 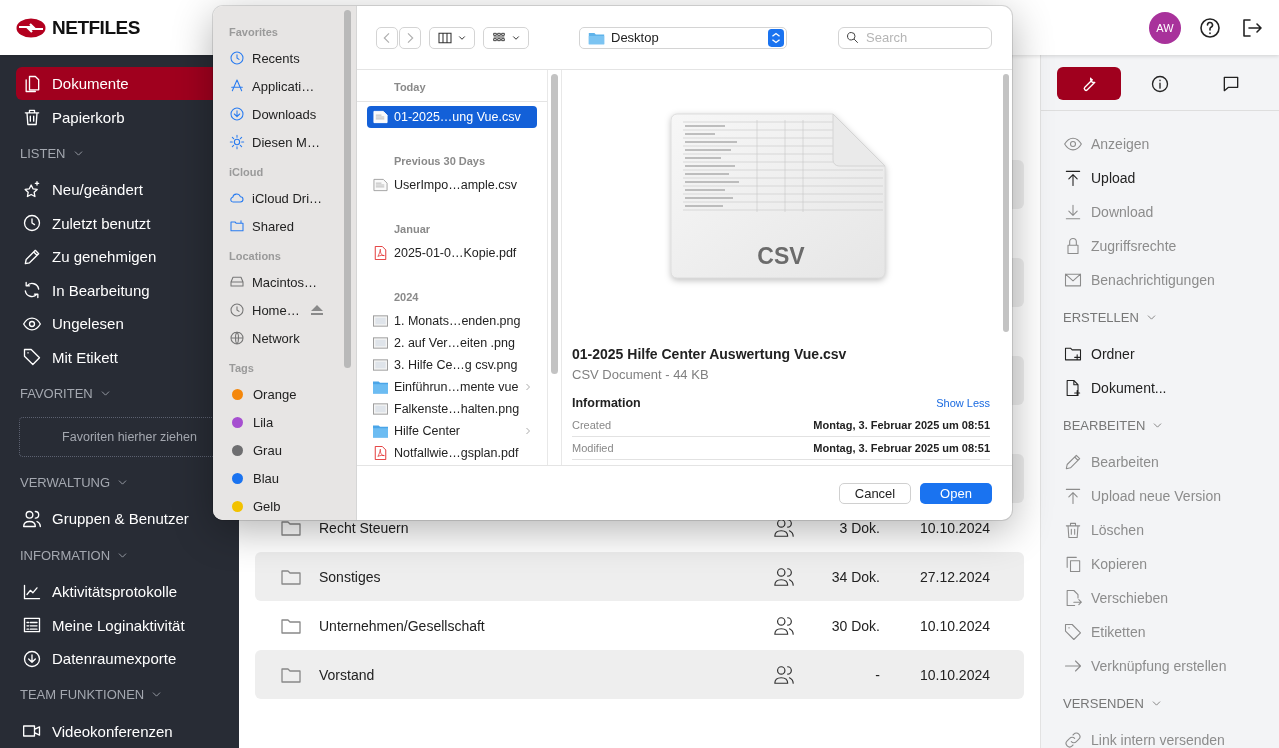 What do you see at coordinates (380, 453) in the screenshot?
I see `pdf-file-icon` at bounding box center [380, 453].